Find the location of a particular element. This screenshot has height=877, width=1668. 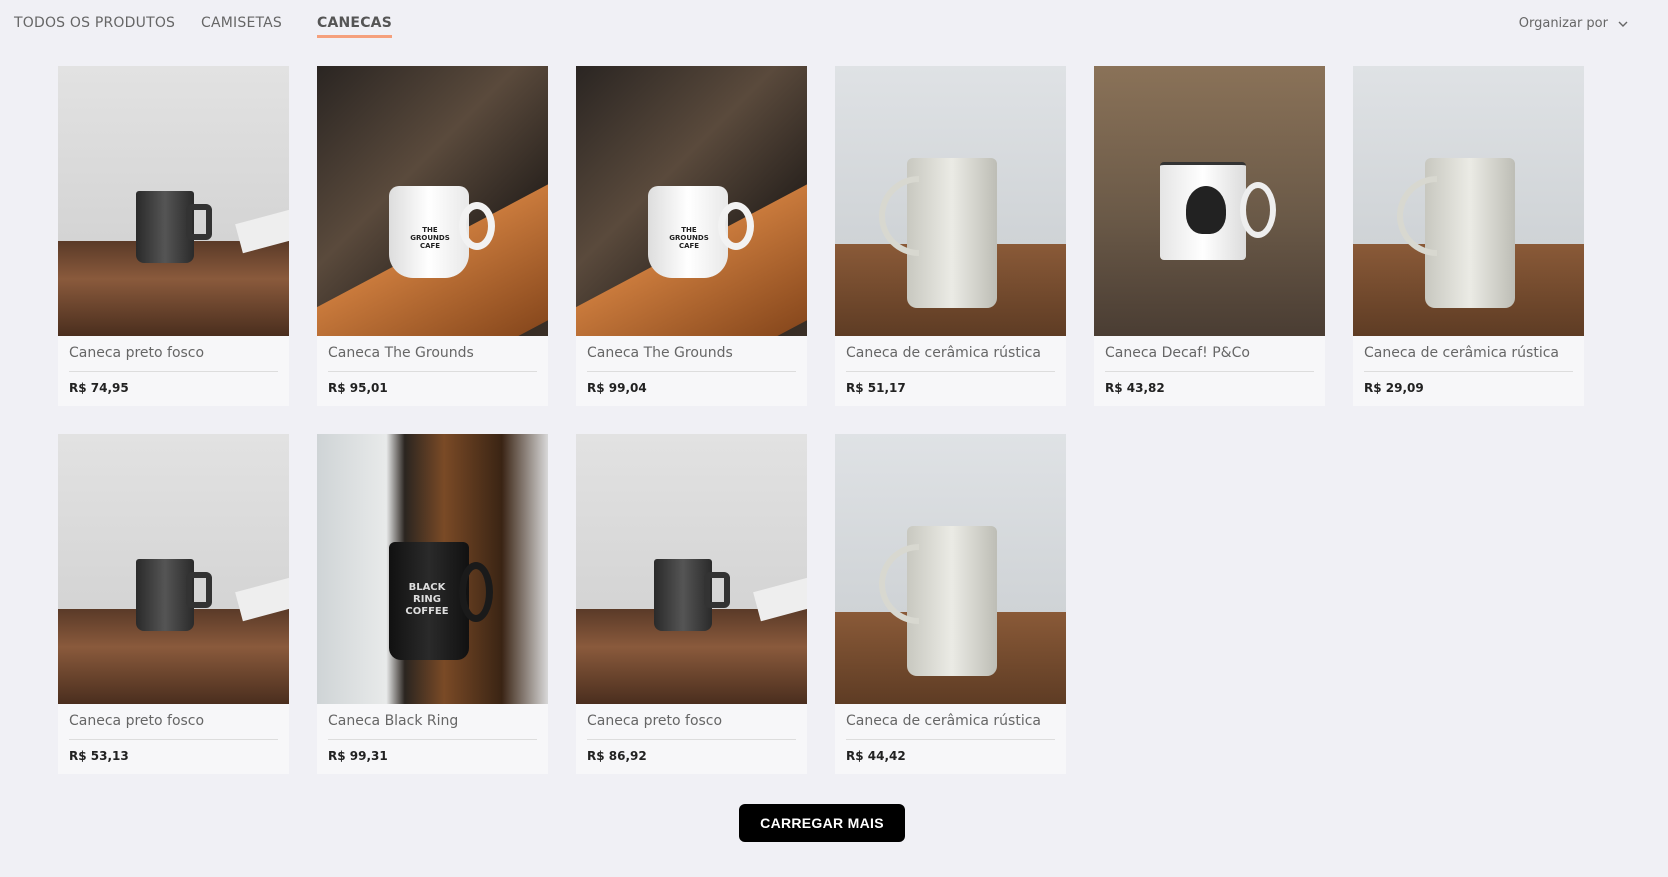

product-card: Caneca preto fosco R$ 74,95 is located at coordinates (173, 236).